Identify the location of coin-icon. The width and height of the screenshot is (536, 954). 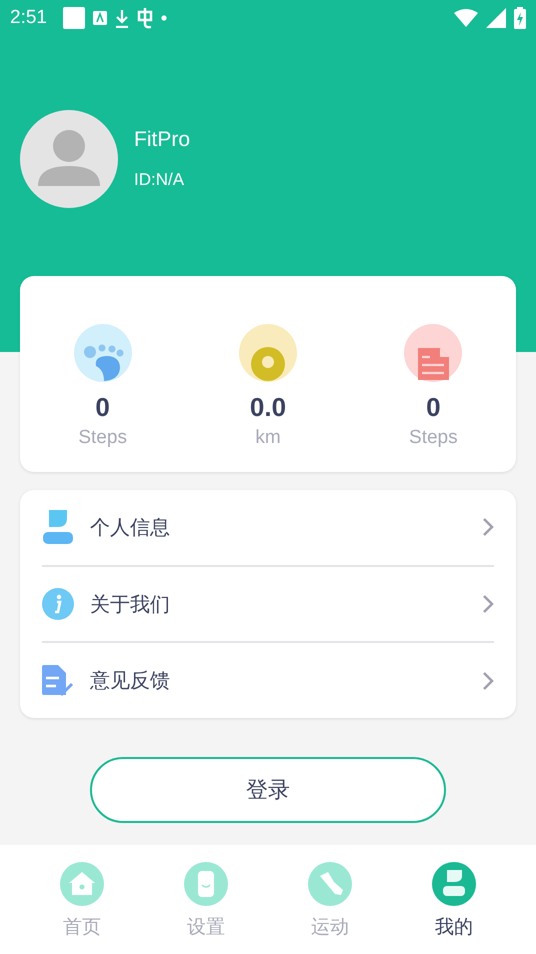
(267, 353).